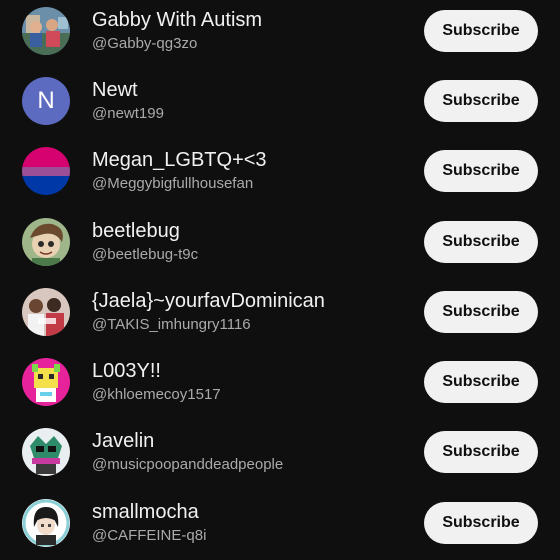 The width and height of the screenshot is (560, 560). Describe the element at coordinates (280, 105) in the screenshot. I see `channel-row: N Newt @newt199 Subscribe` at that location.